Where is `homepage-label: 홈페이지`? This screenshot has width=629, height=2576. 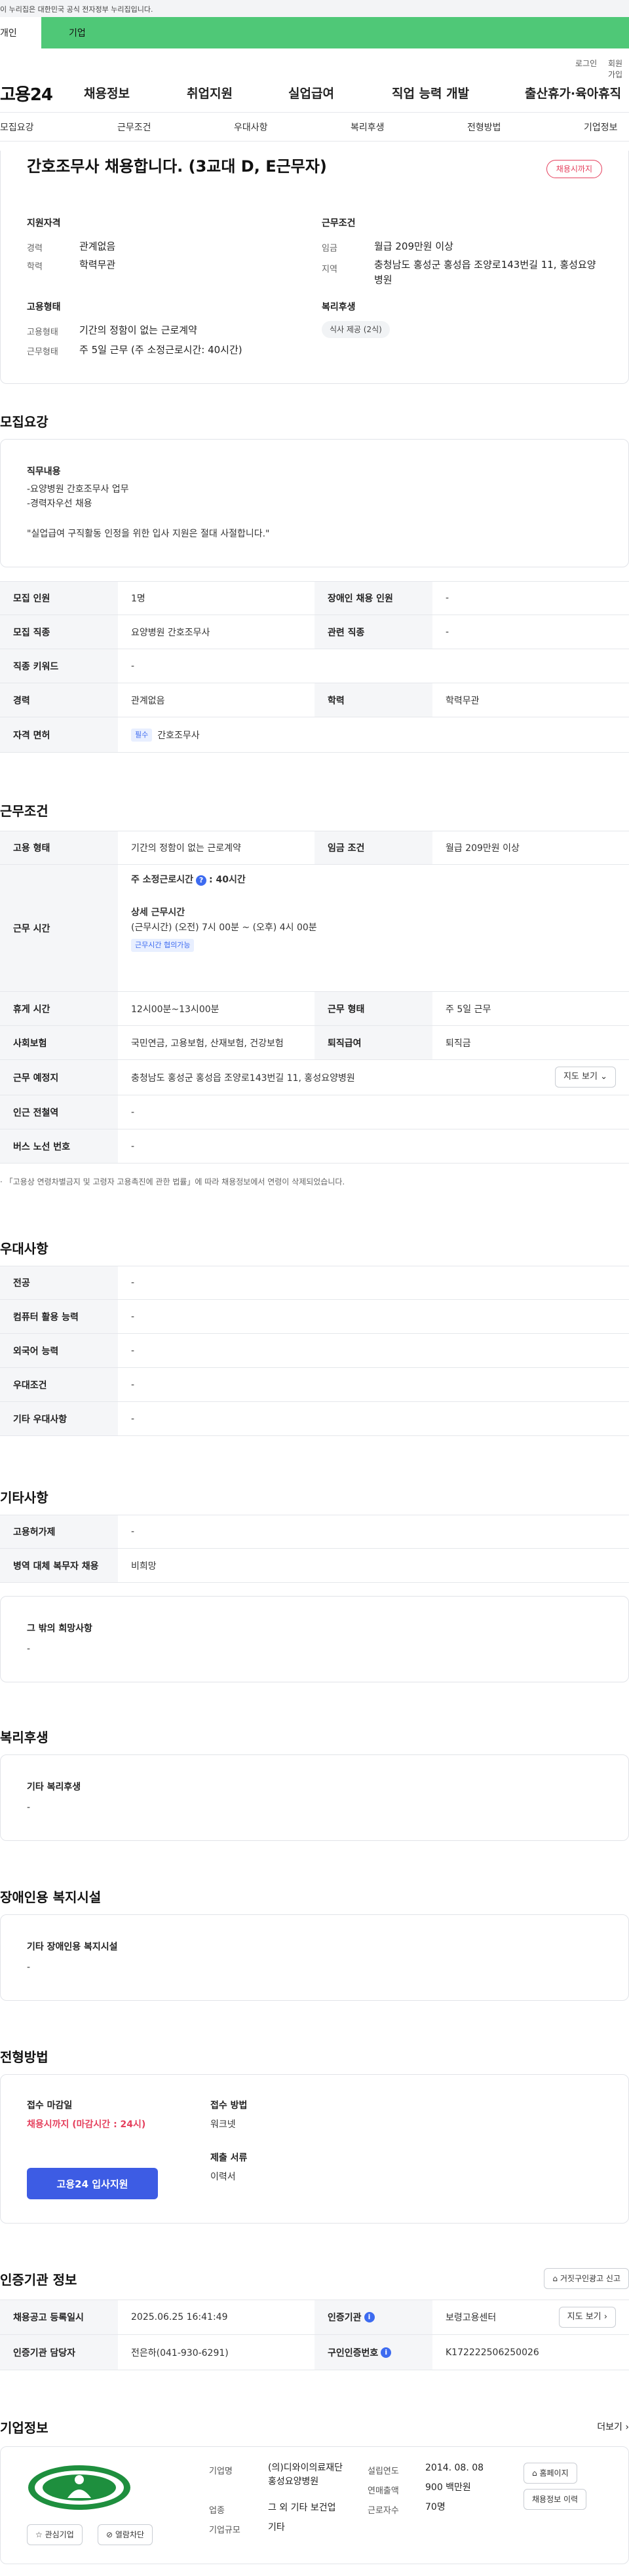
homepage-label: 홈페이지 is located at coordinates (554, 2473).